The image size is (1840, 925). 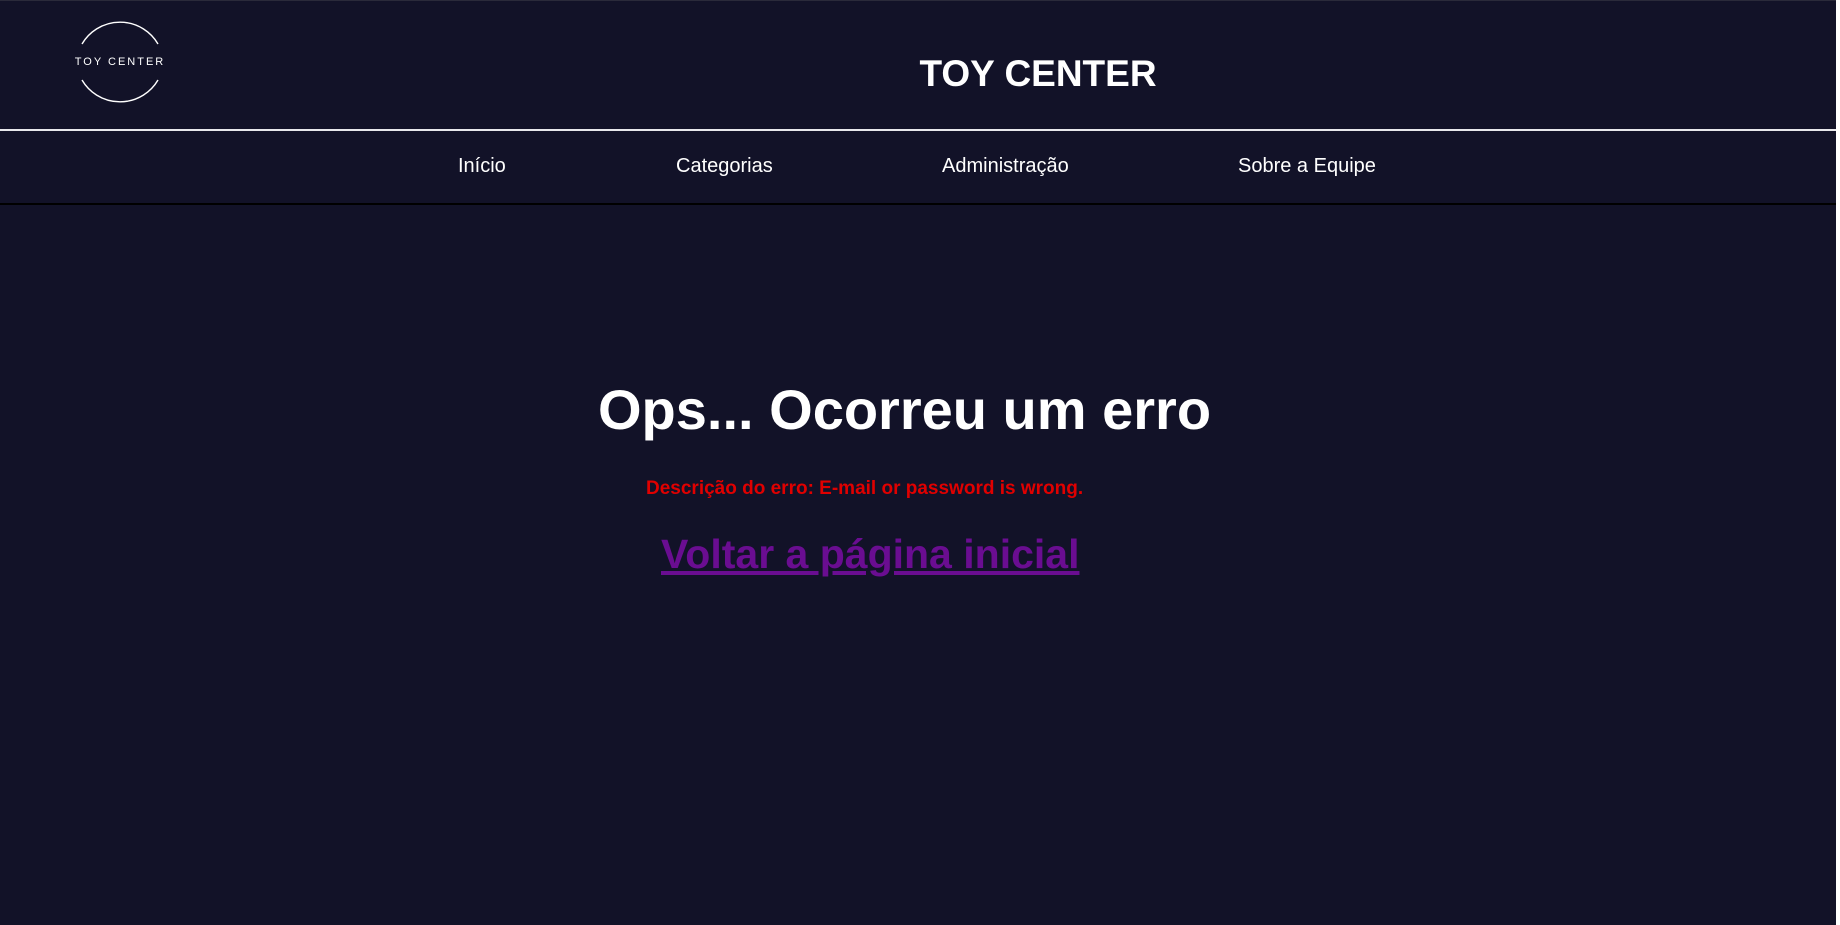 What do you see at coordinates (1307, 166) in the screenshot?
I see `nav-item-sobre-a-equipe: Sobre a Equipe` at bounding box center [1307, 166].